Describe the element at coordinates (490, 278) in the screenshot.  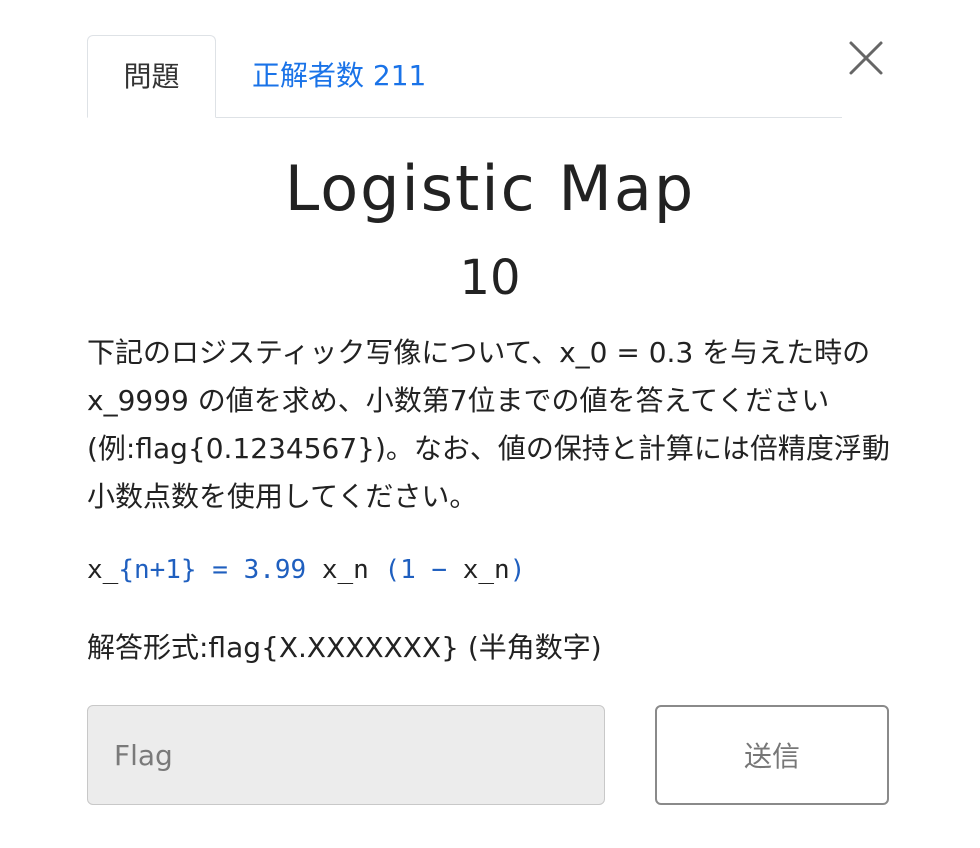
I see `problem-points: 10` at that location.